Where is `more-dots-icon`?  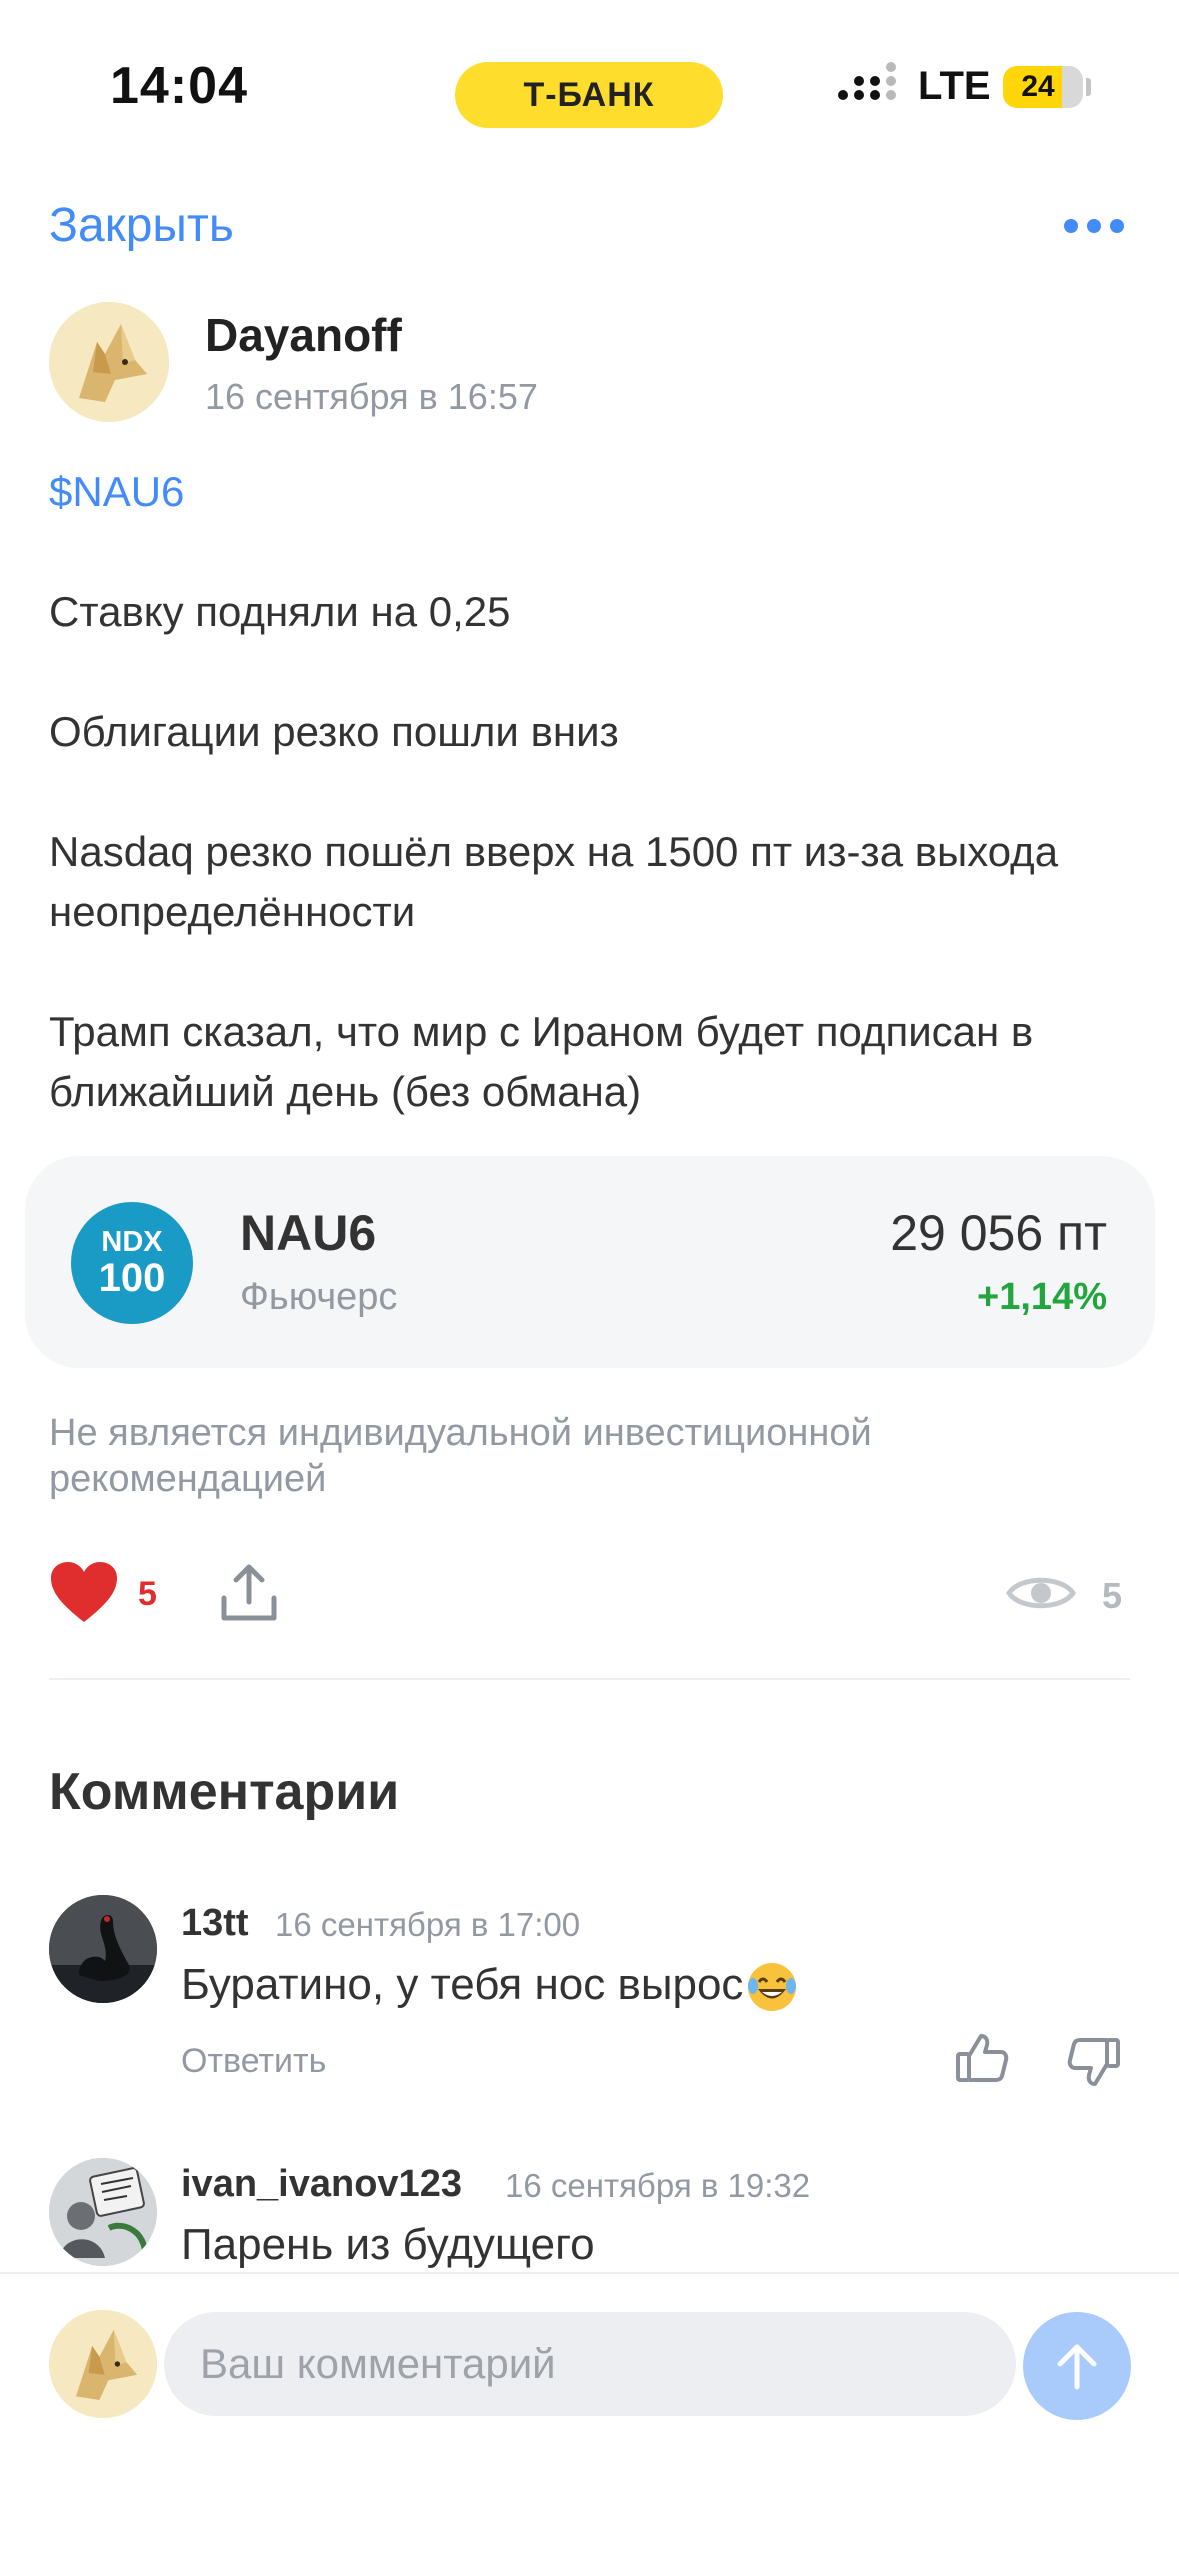
more-dots-icon is located at coordinates (1095, 226).